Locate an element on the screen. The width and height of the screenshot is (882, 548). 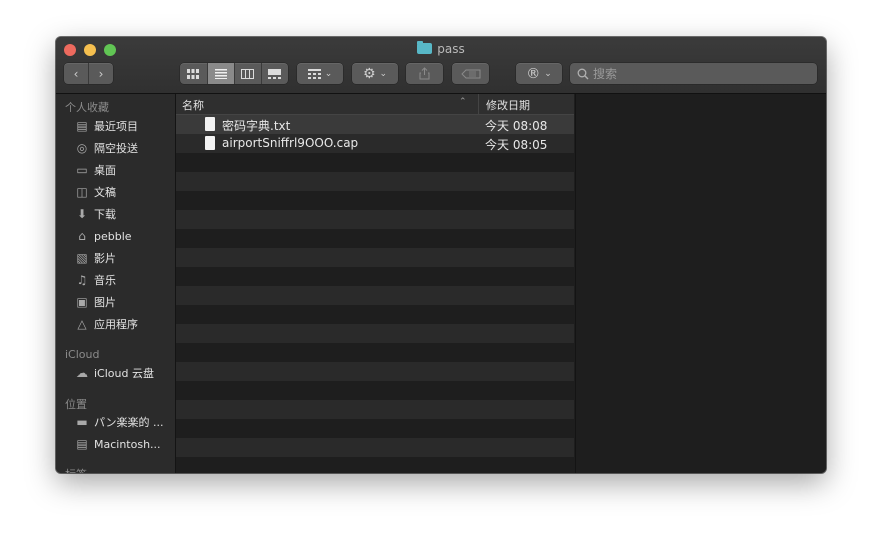
tag-icon is located at coordinates (470, 73).